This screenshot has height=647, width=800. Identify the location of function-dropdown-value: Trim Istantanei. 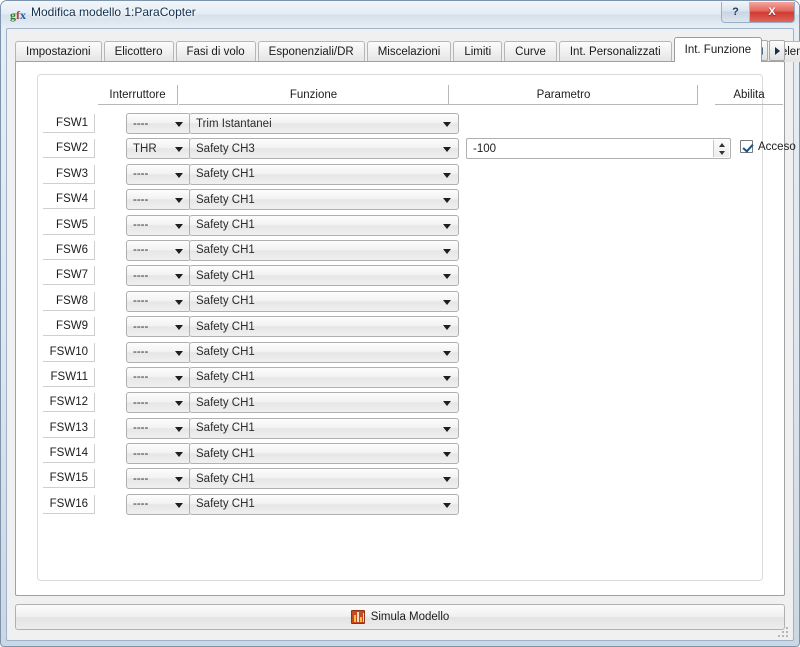
(234, 123).